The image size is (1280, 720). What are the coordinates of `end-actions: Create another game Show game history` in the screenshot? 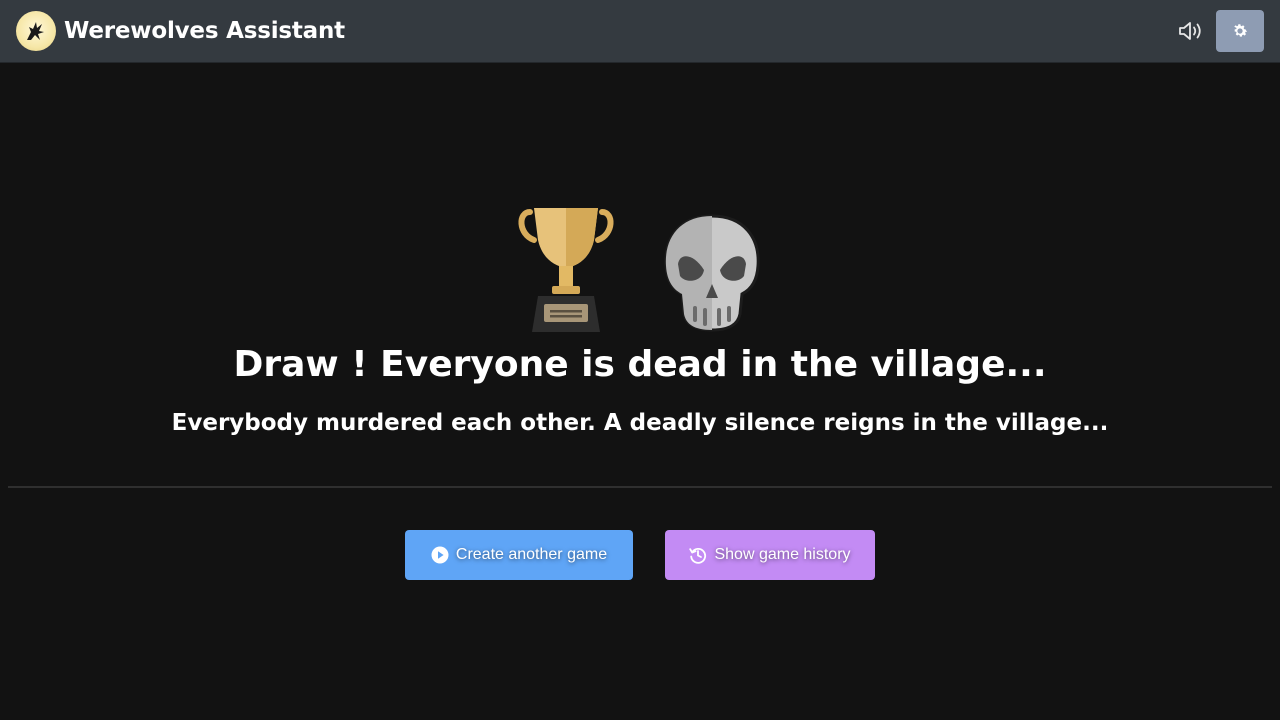 It's located at (640, 555).